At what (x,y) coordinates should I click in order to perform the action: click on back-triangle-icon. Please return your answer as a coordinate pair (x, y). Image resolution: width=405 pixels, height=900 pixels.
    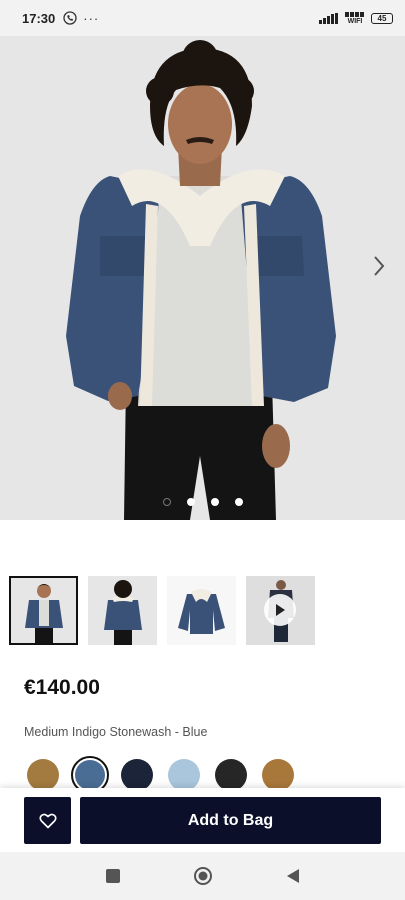
    Looking at the image, I should click on (292, 876).